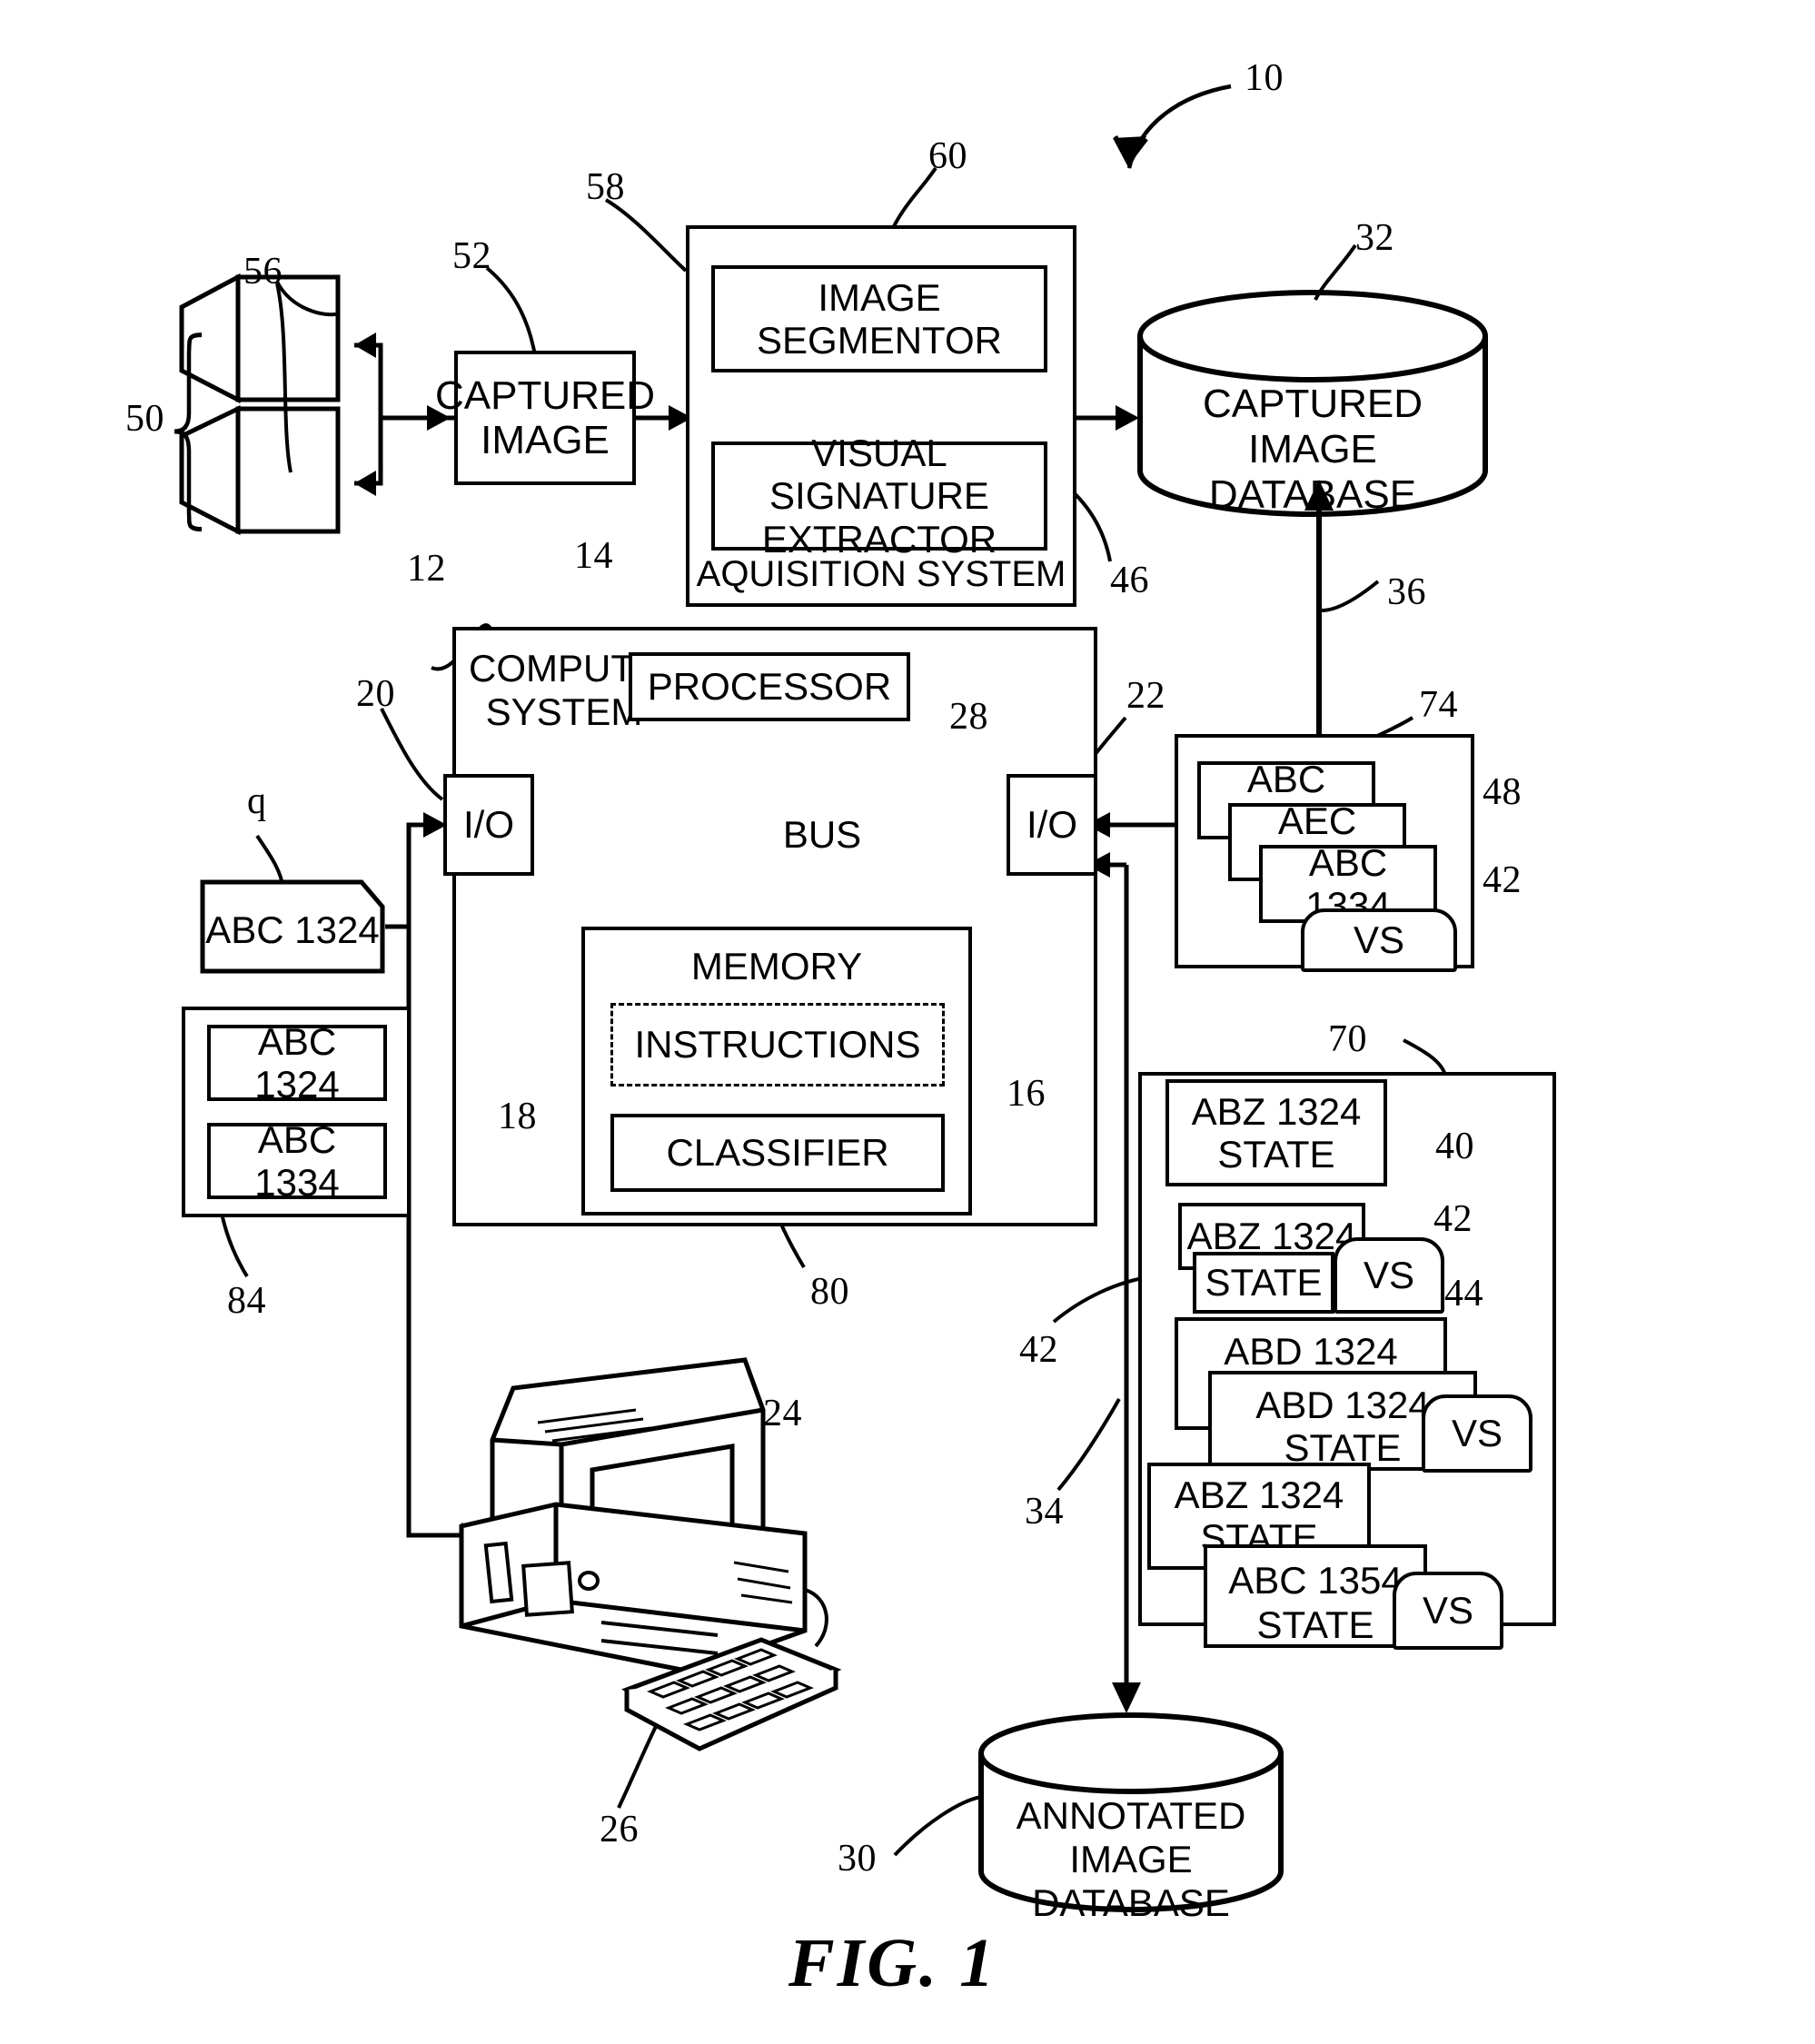 This screenshot has width=1815, height=2044. What do you see at coordinates (1348, 1039) in the screenshot?
I see `ref-70: 70` at bounding box center [1348, 1039].